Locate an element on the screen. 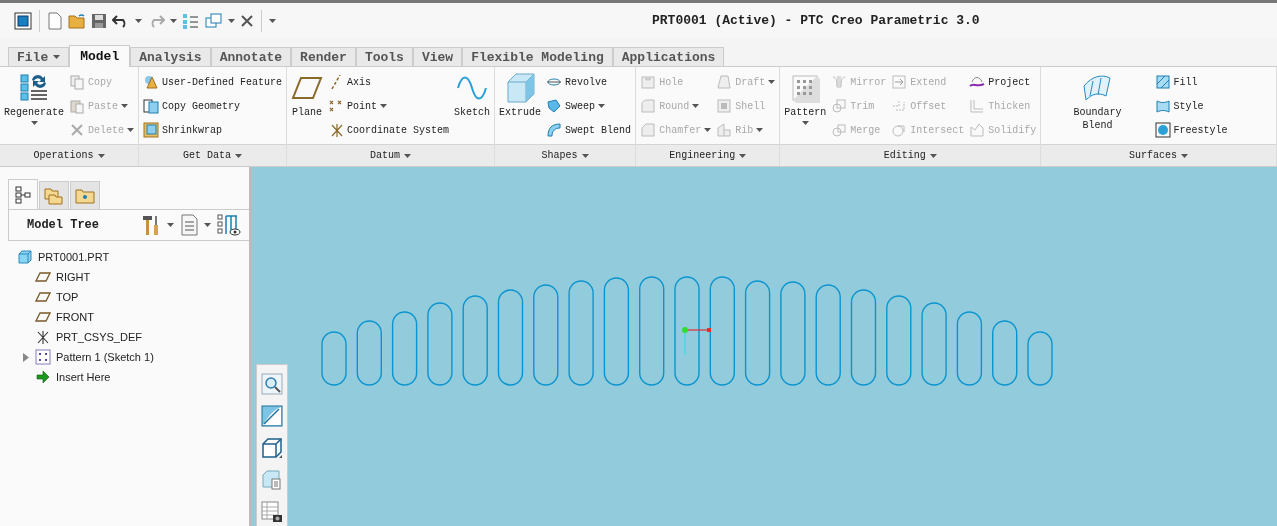 The height and width of the screenshot is (526, 1277). extend-icon is located at coordinates (899, 82).